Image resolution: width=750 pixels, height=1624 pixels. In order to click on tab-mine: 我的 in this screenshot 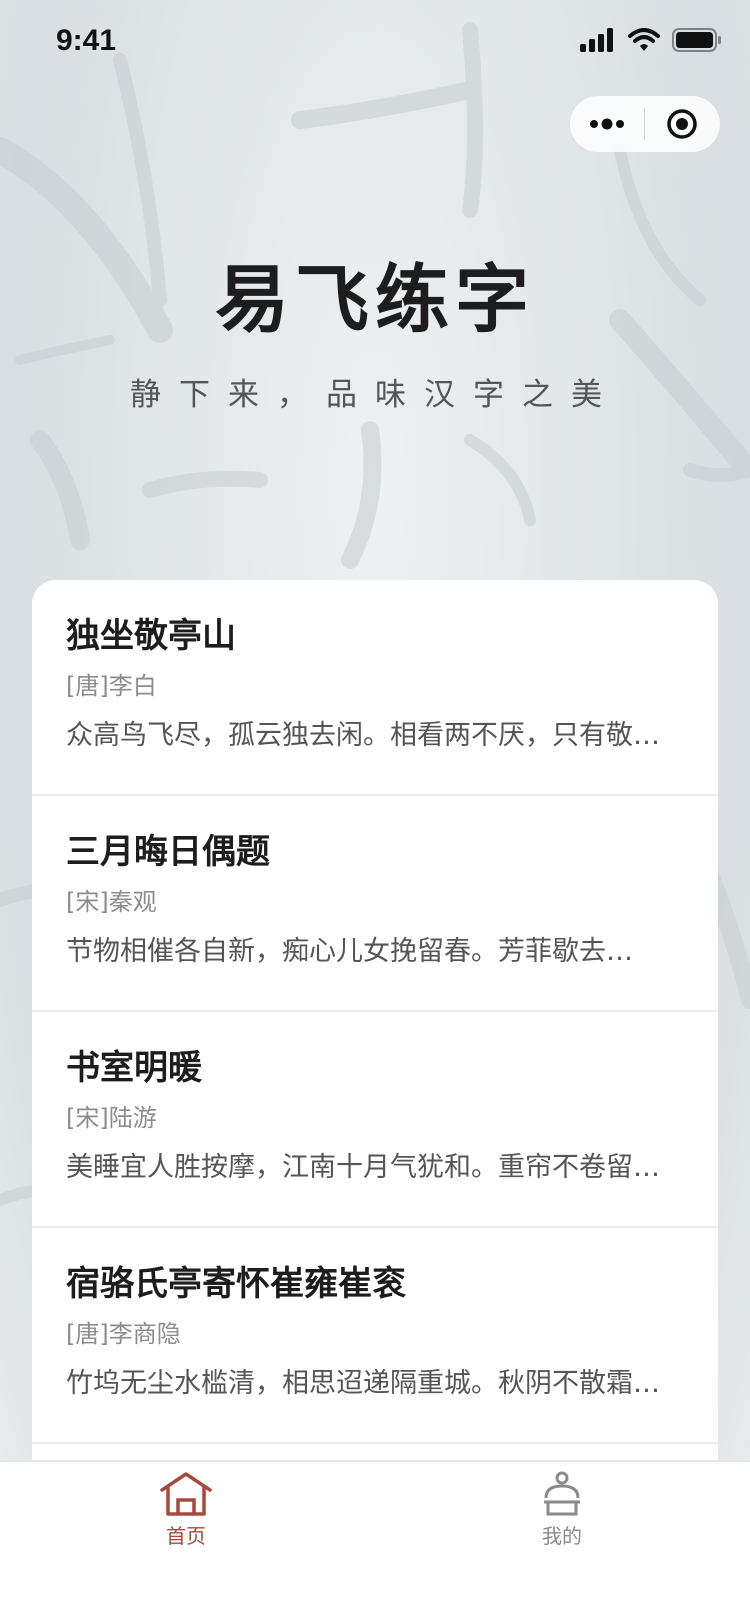, I will do `click(562, 1520)`.